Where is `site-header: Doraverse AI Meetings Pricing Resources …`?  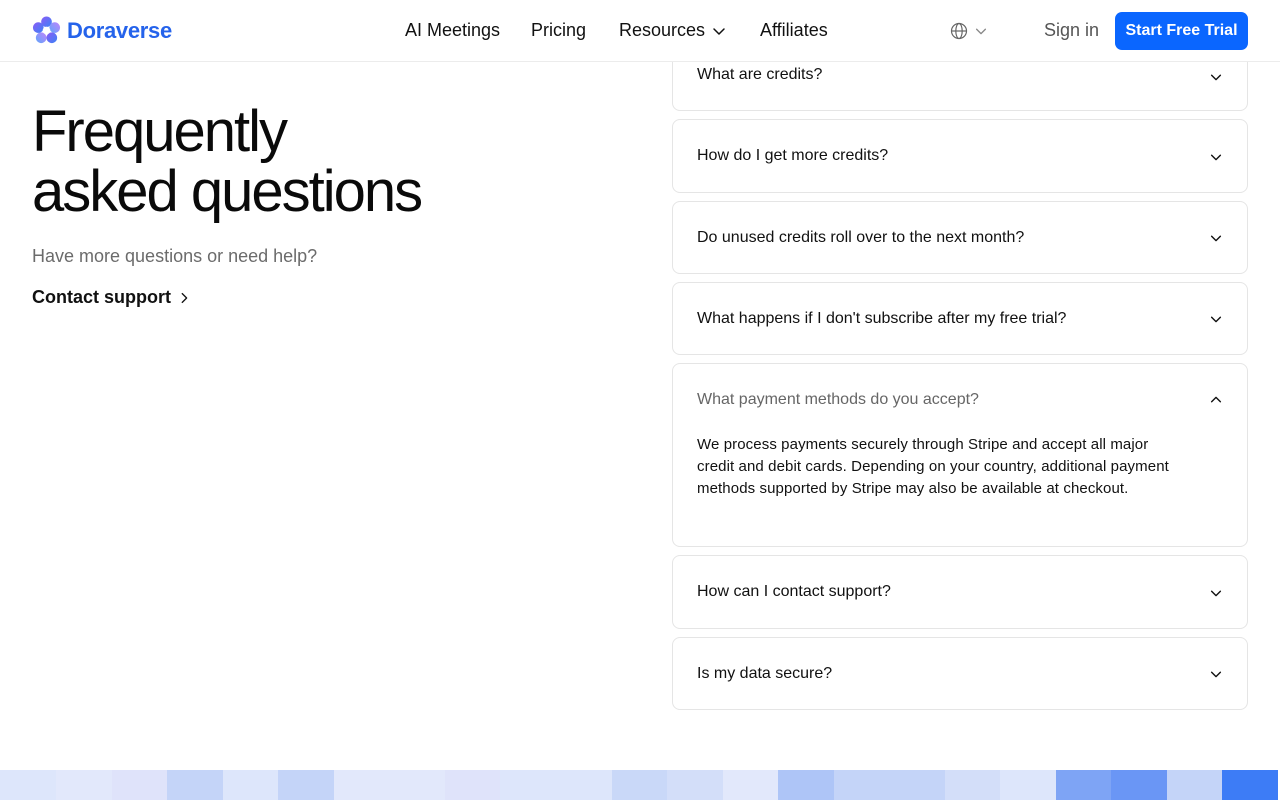 site-header: Doraverse AI Meetings Pricing Resources … is located at coordinates (640, 31).